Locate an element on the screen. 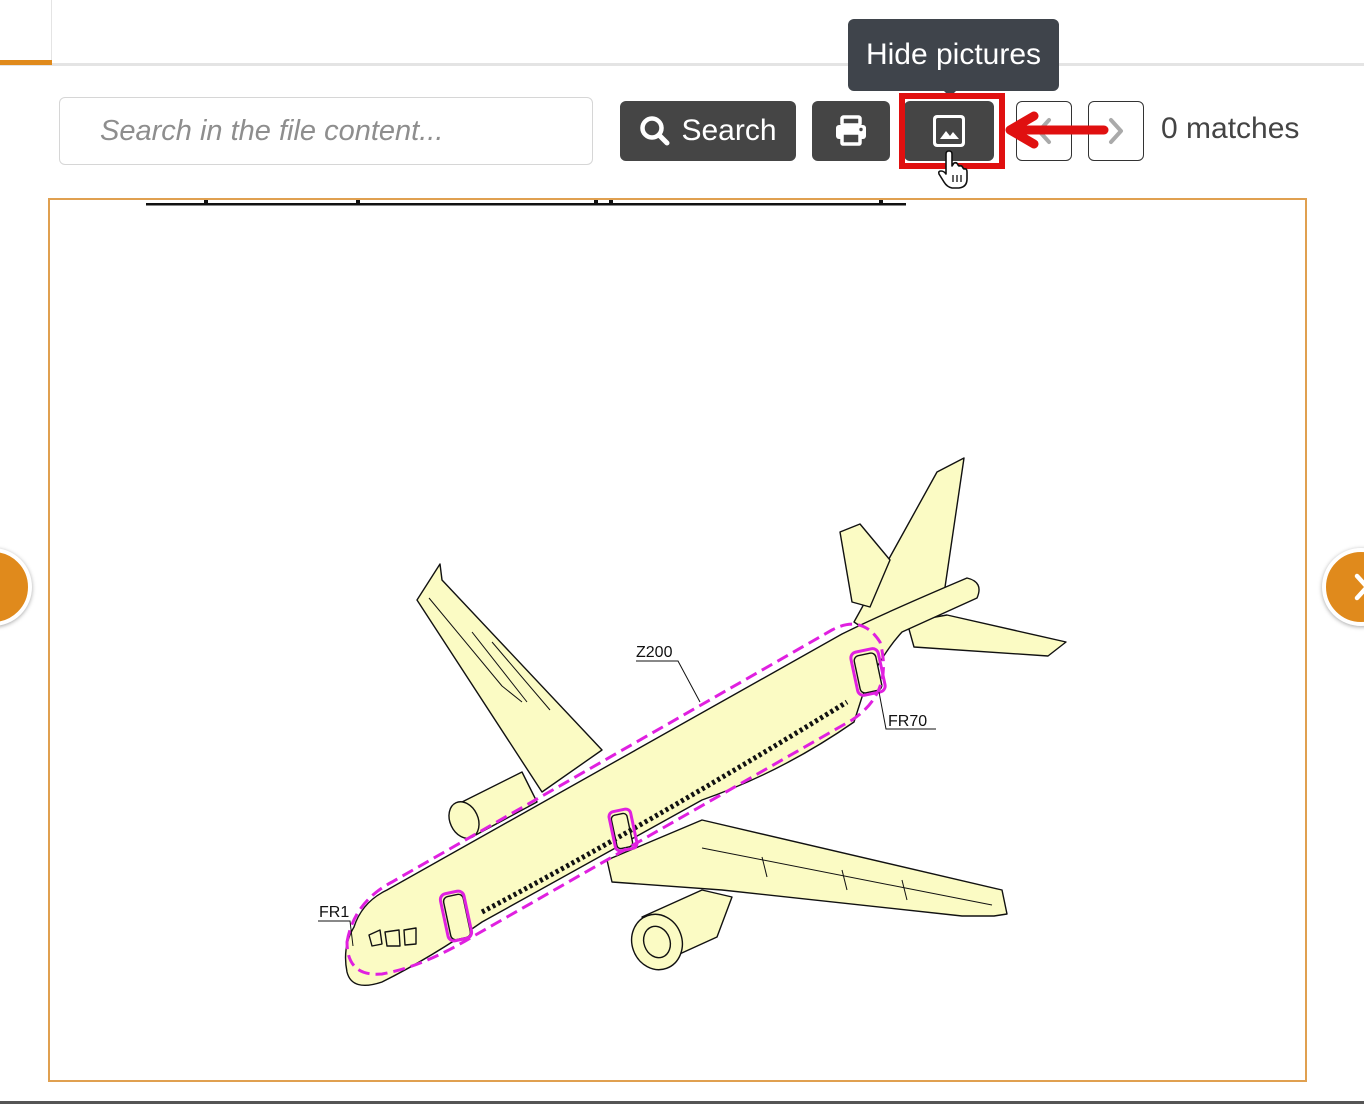 The width and height of the screenshot is (1364, 1104). search-button-label: Search is located at coordinates (729, 130).